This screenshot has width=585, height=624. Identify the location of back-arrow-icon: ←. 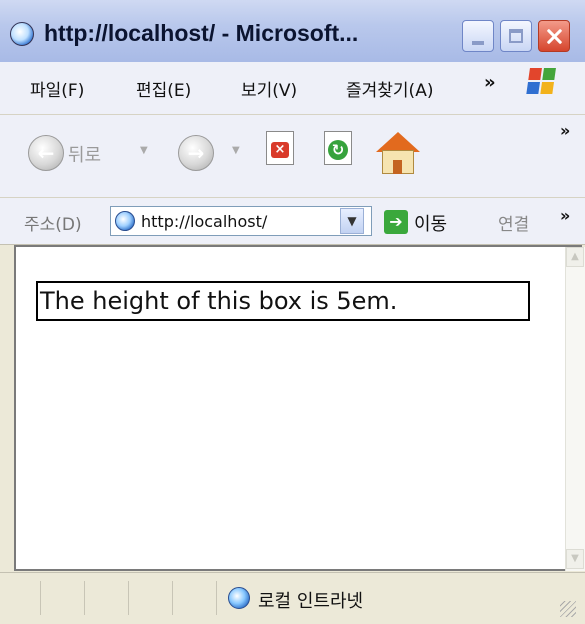
(46, 153).